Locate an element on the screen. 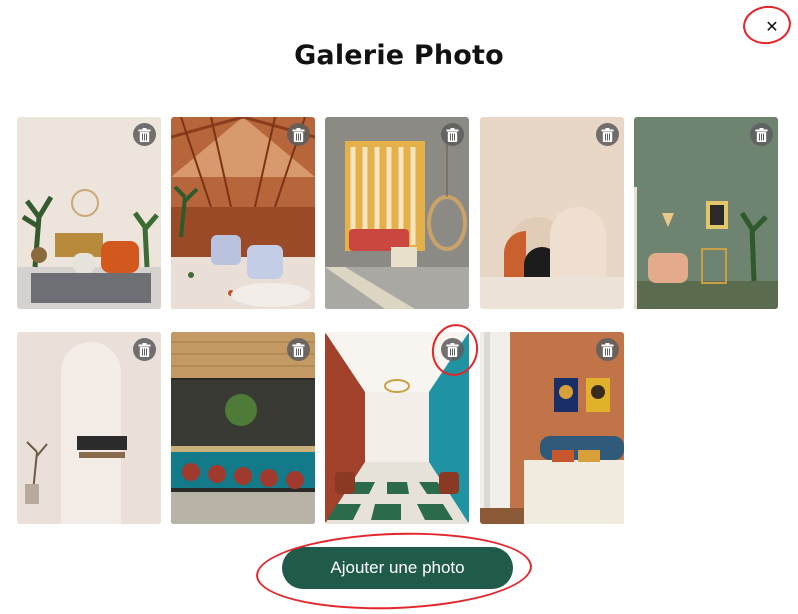 This screenshot has width=798, height=614. close-icon: ✕ is located at coordinates (772, 26).